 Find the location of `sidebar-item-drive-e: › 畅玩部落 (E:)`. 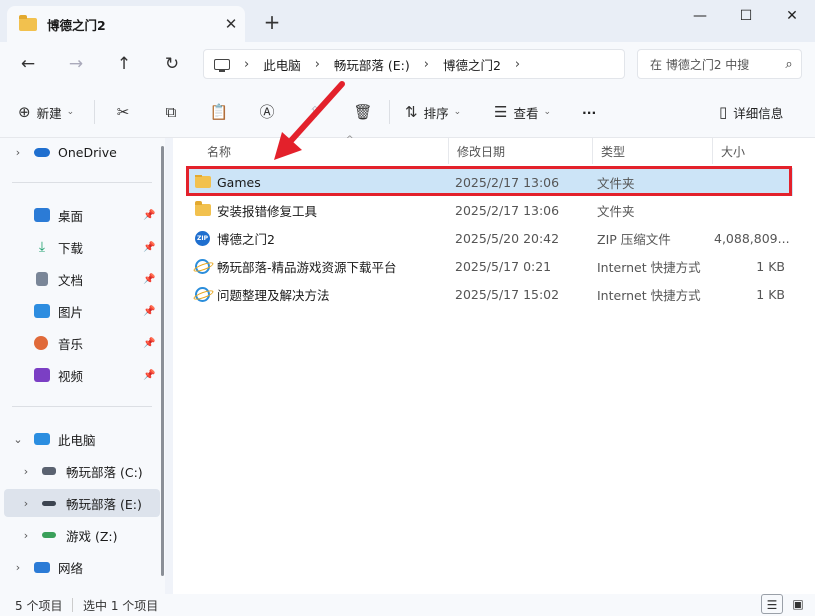

sidebar-item-drive-e: › 畅玩部落 (E:) is located at coordinates (82, 503).